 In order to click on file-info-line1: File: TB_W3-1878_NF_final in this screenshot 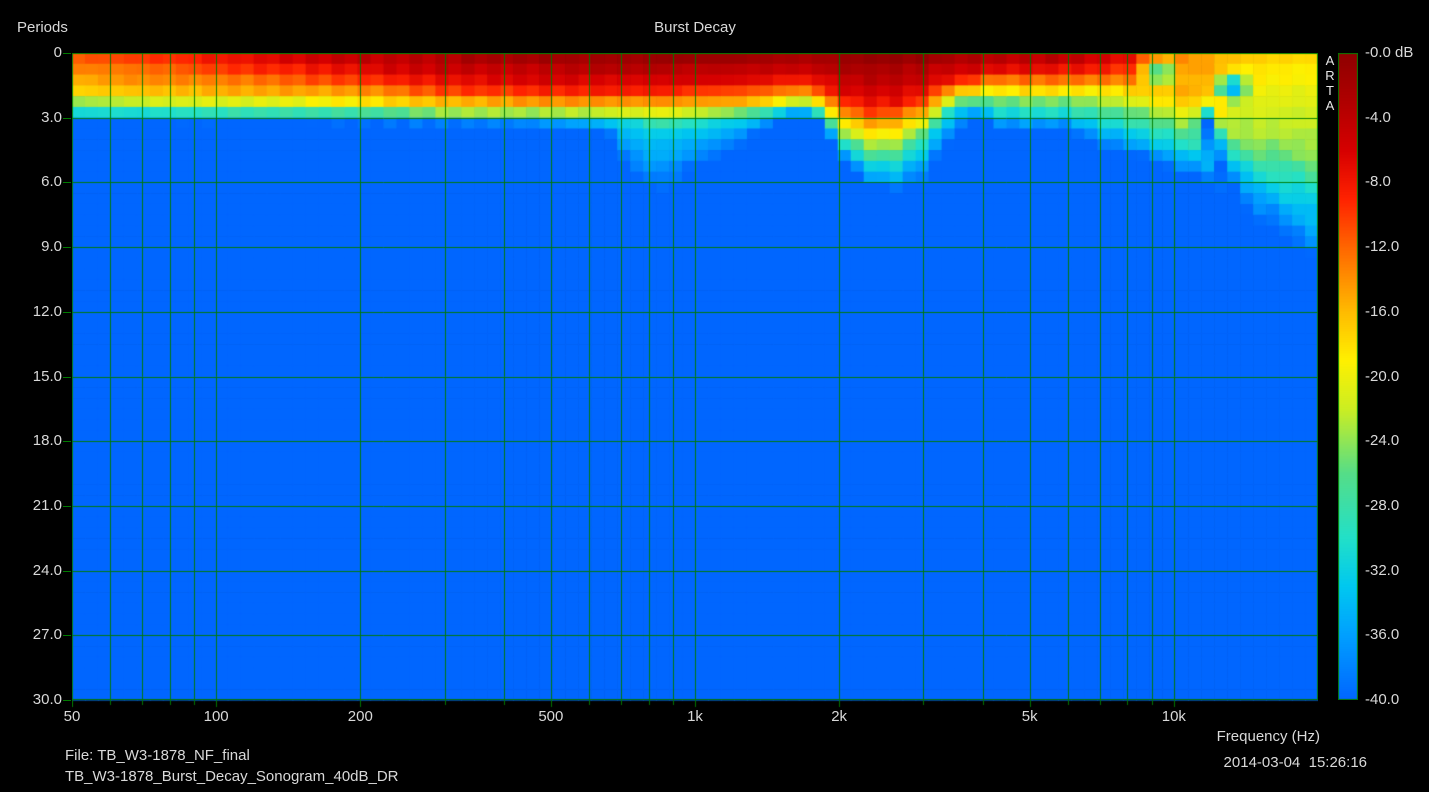, I will do `click(157, 755)`.